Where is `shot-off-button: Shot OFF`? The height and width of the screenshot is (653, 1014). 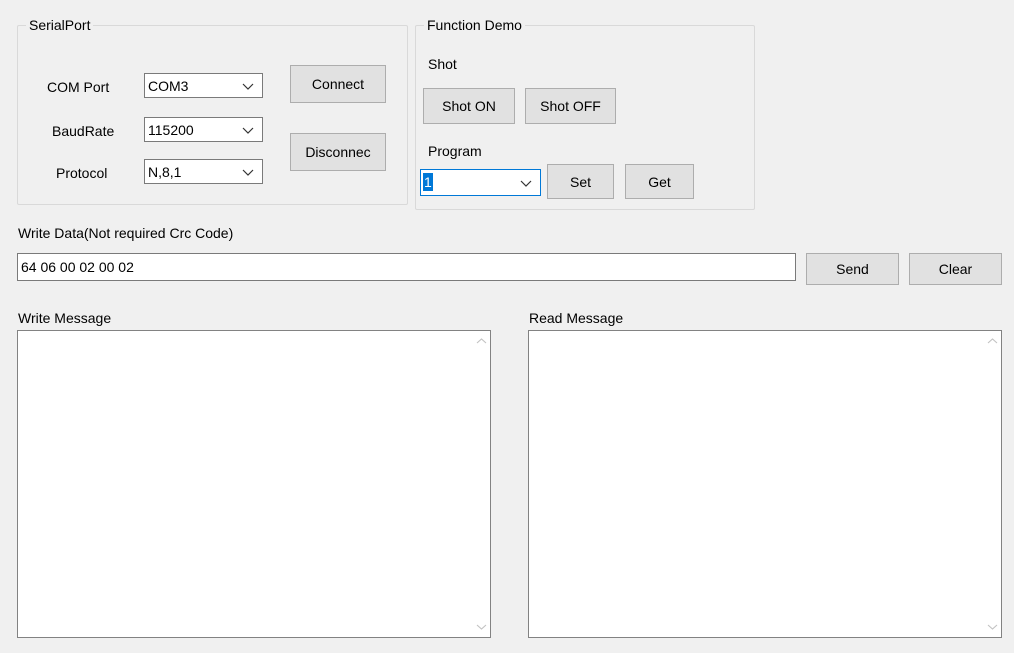 shot-off-button: Shot OFF is located at coordinates (570, 106).